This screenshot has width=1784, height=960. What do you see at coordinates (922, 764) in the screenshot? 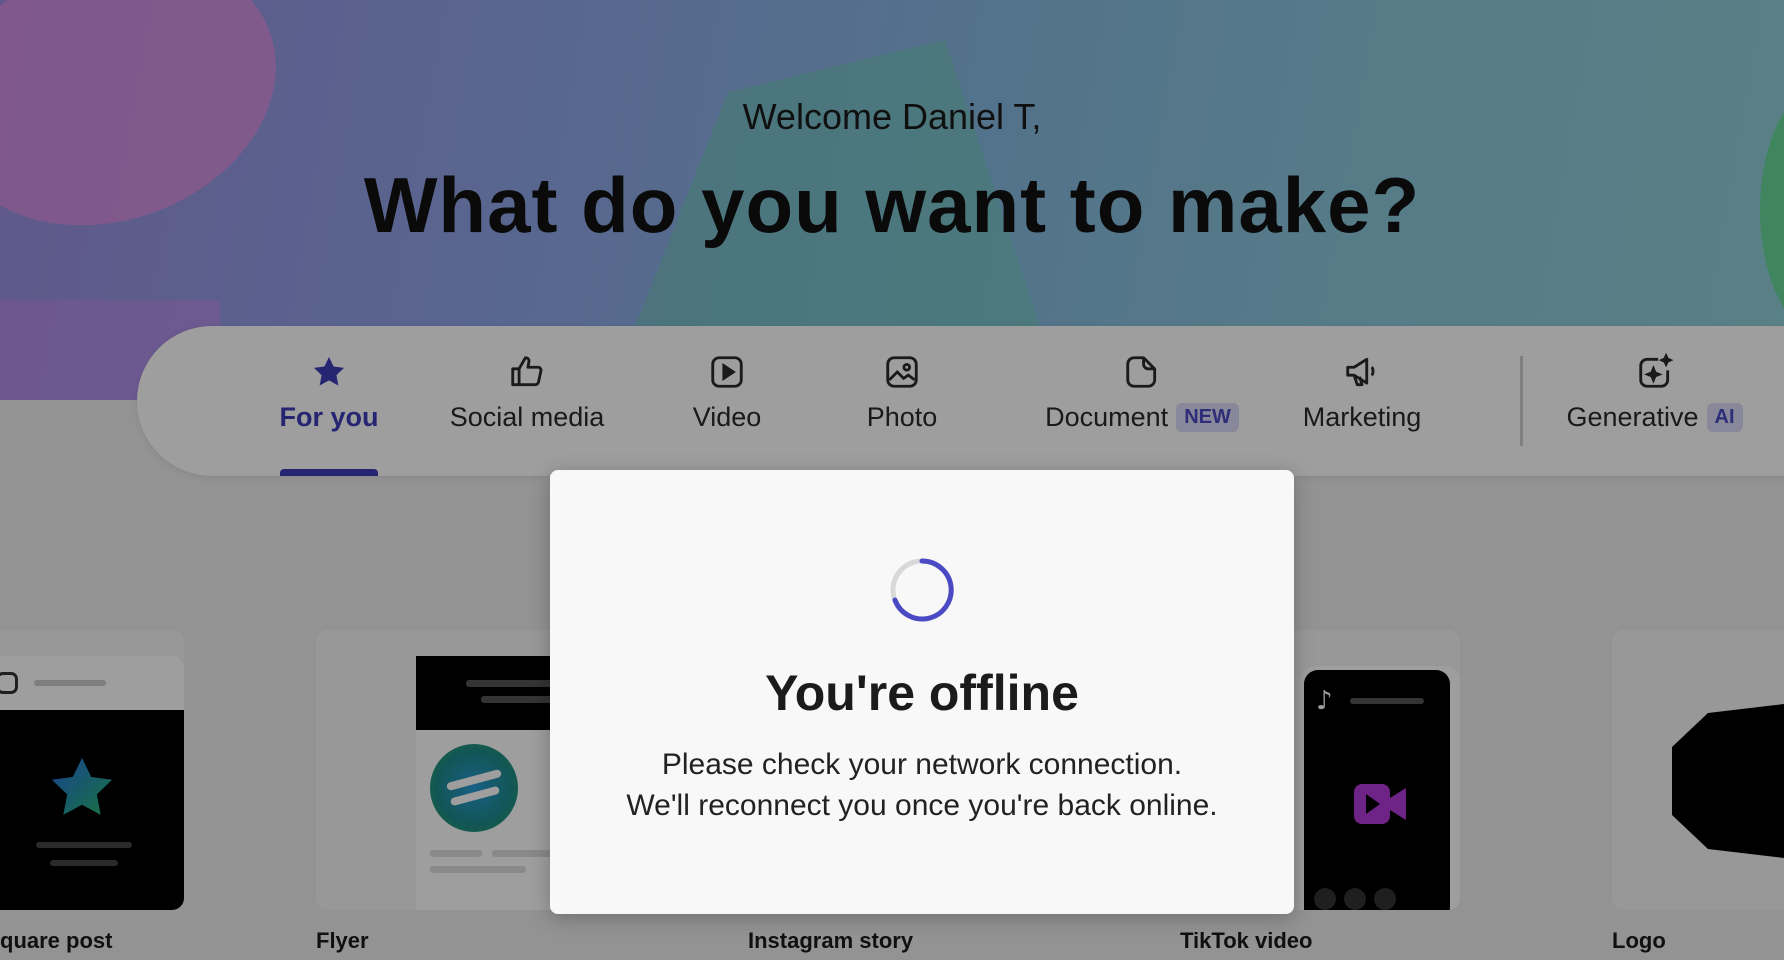
I see `dialog-message-line: Please check your network connection.` at bounding box center [922, 764].